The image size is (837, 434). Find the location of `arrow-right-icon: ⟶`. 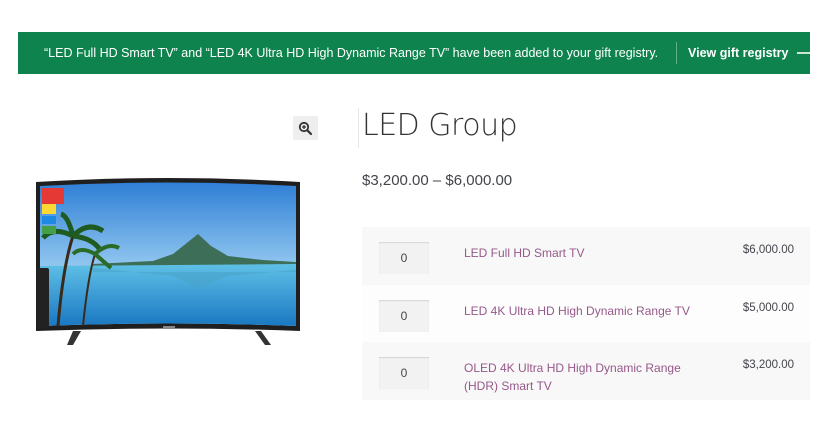

arrow-right-icon: ⟶ is located at coordinates (805, 53).